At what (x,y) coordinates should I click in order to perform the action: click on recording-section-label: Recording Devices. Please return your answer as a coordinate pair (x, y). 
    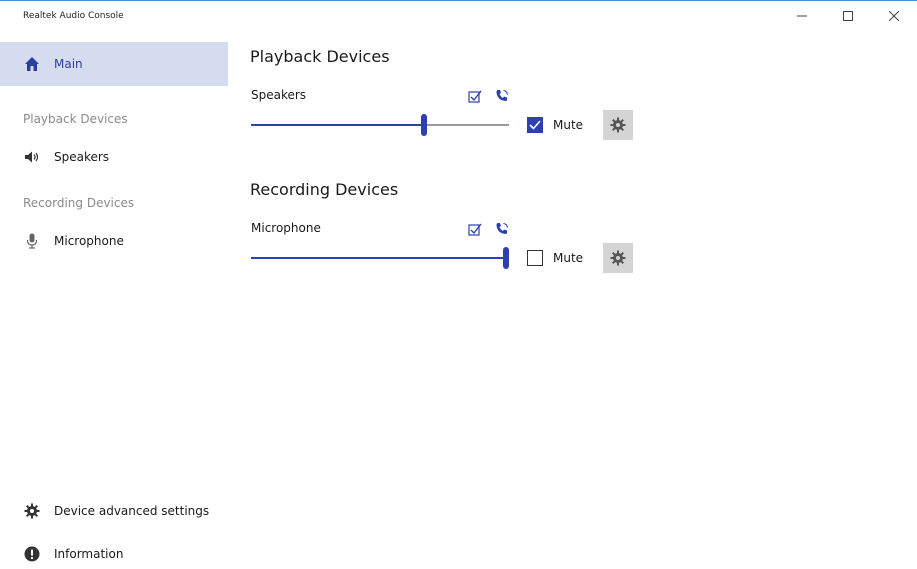
    Looking at the image, I should click on (79, 203).